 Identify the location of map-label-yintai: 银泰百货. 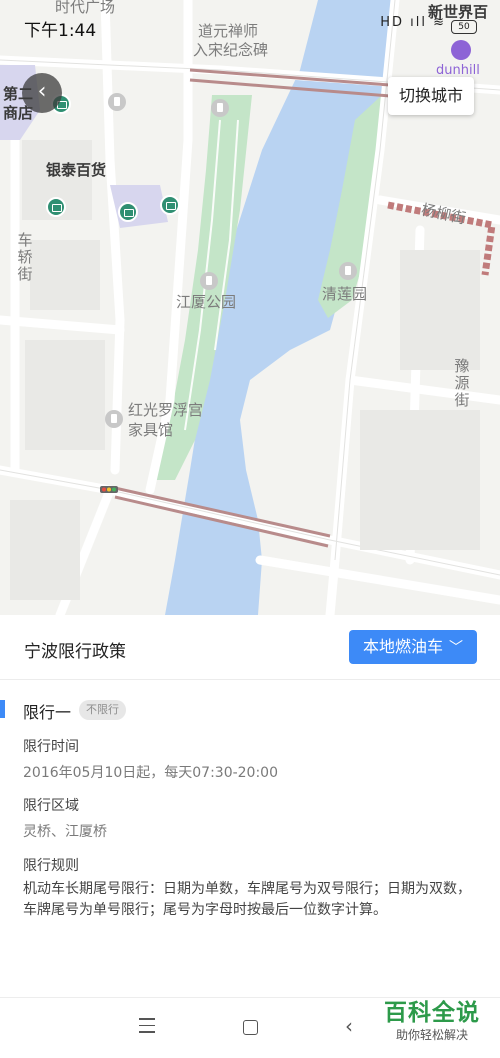
(76, 170).